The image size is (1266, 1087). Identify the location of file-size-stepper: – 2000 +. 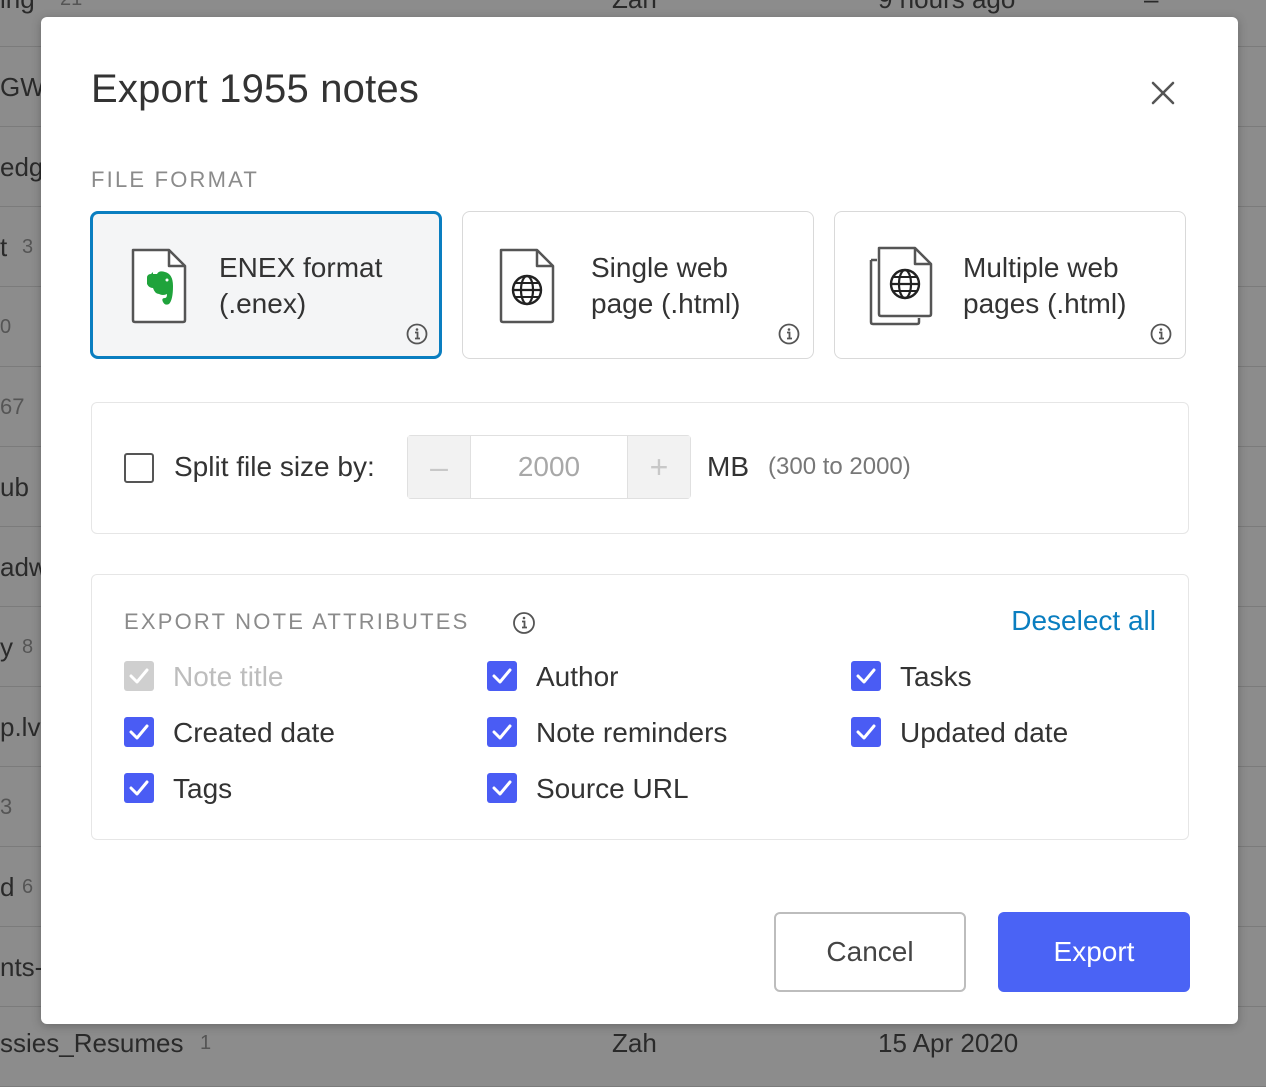
(549, 467).